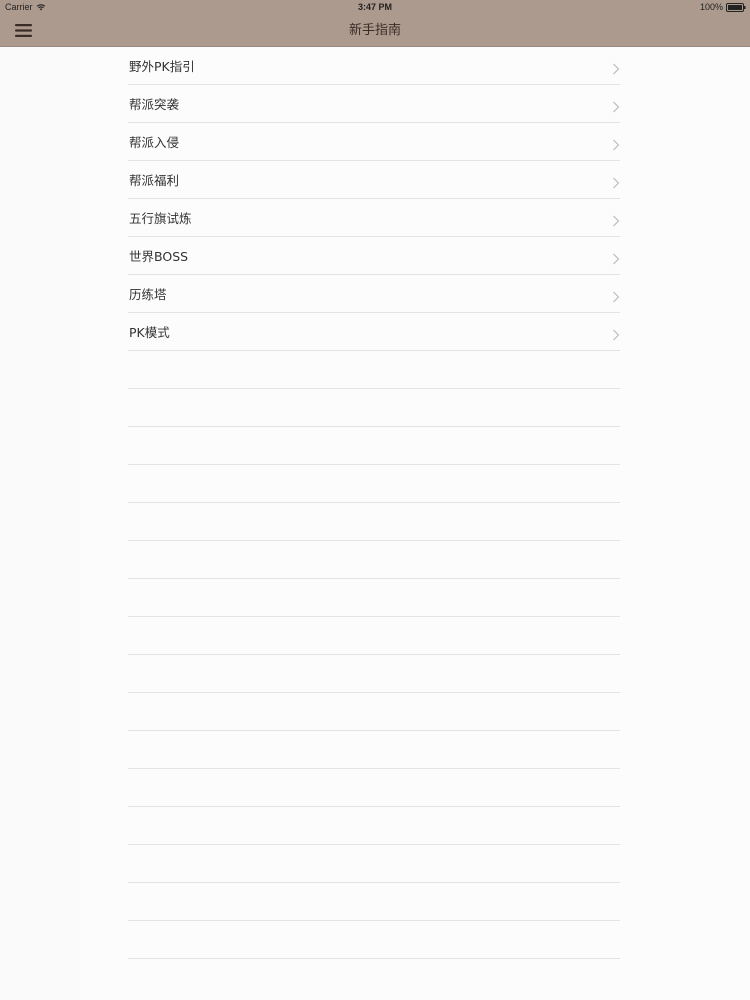  Describe the element at coordinates (149, 332) in the screenshot. I see `list-item-label: PK模式` at that location.